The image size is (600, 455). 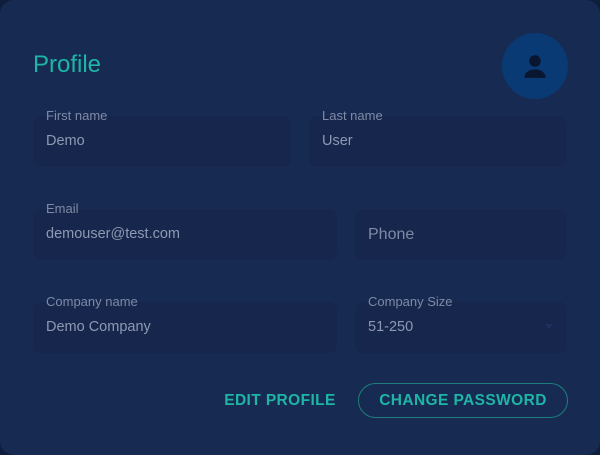 I want to click on email-label: Email, so click(x=62, y=208).